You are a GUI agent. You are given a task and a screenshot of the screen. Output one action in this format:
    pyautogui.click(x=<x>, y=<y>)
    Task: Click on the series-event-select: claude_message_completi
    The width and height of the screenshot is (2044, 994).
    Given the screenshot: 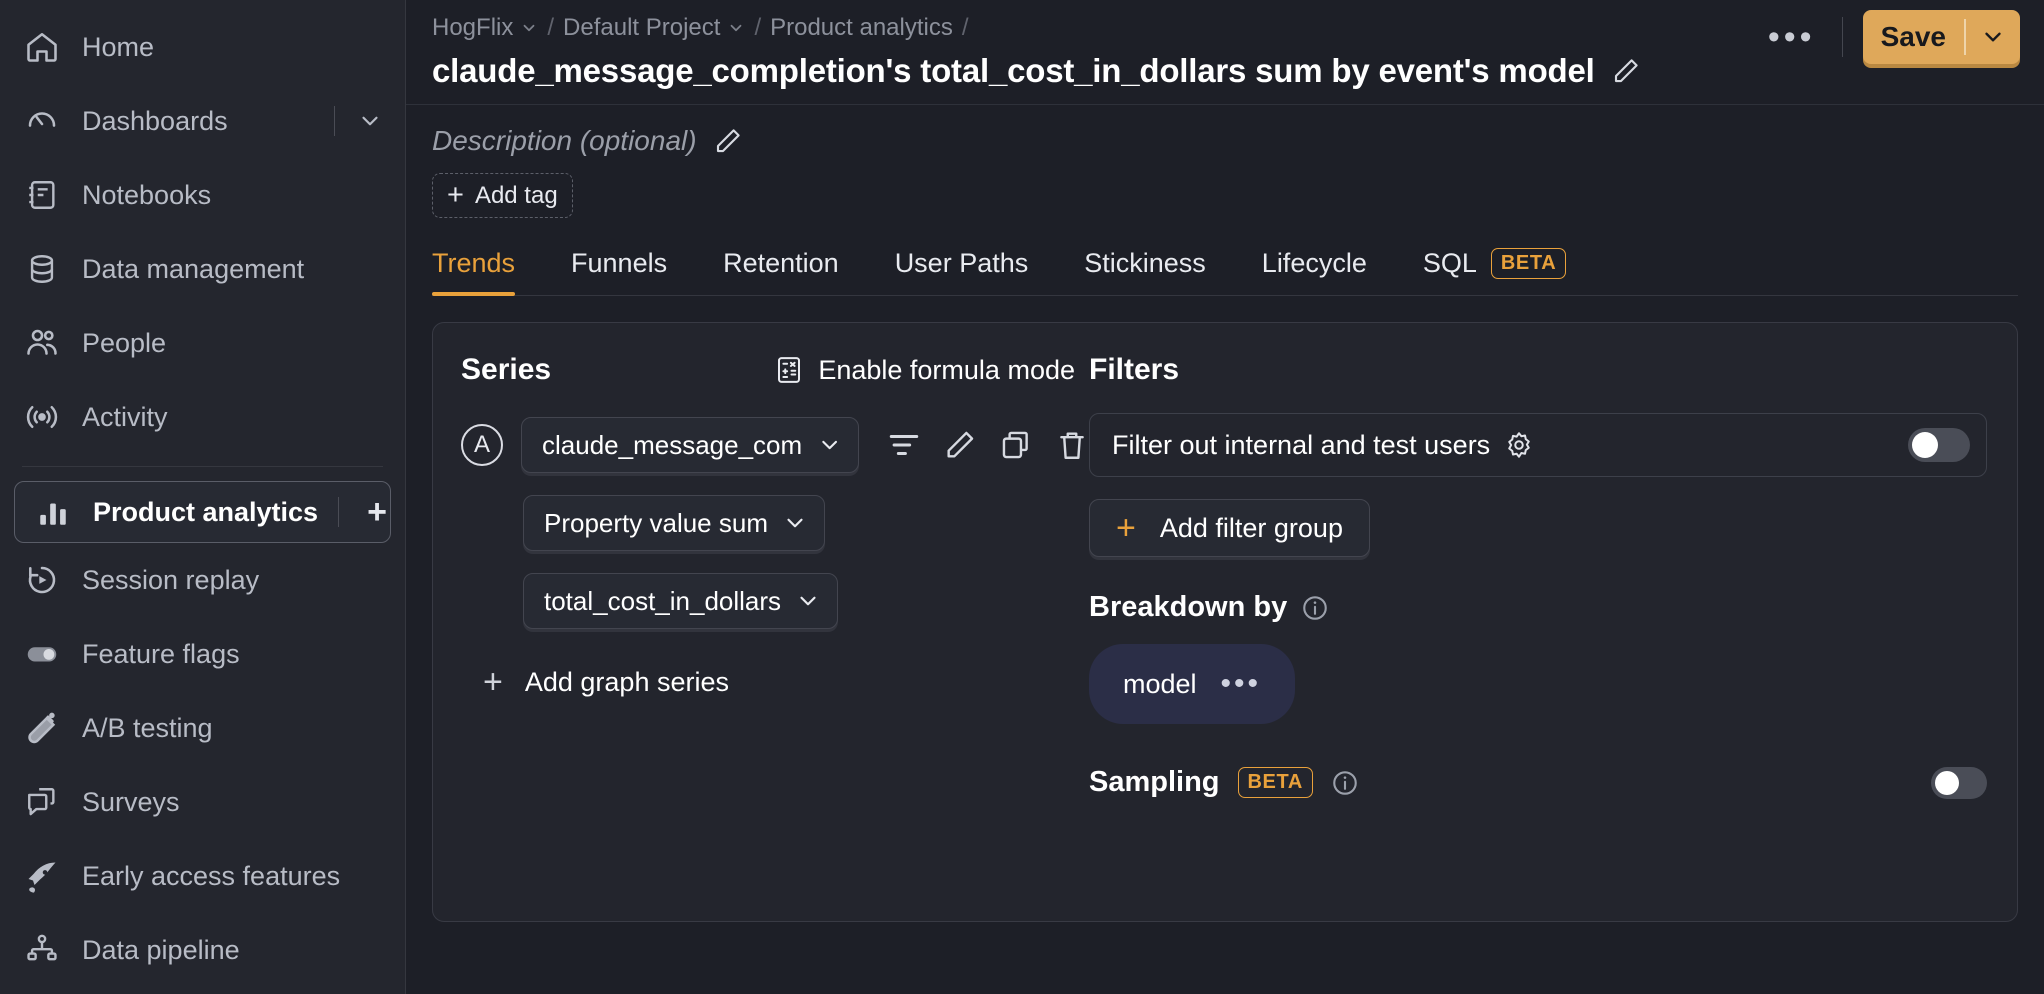 What is the action you would take?
    pyautogui.click(x=690, y=445)
    